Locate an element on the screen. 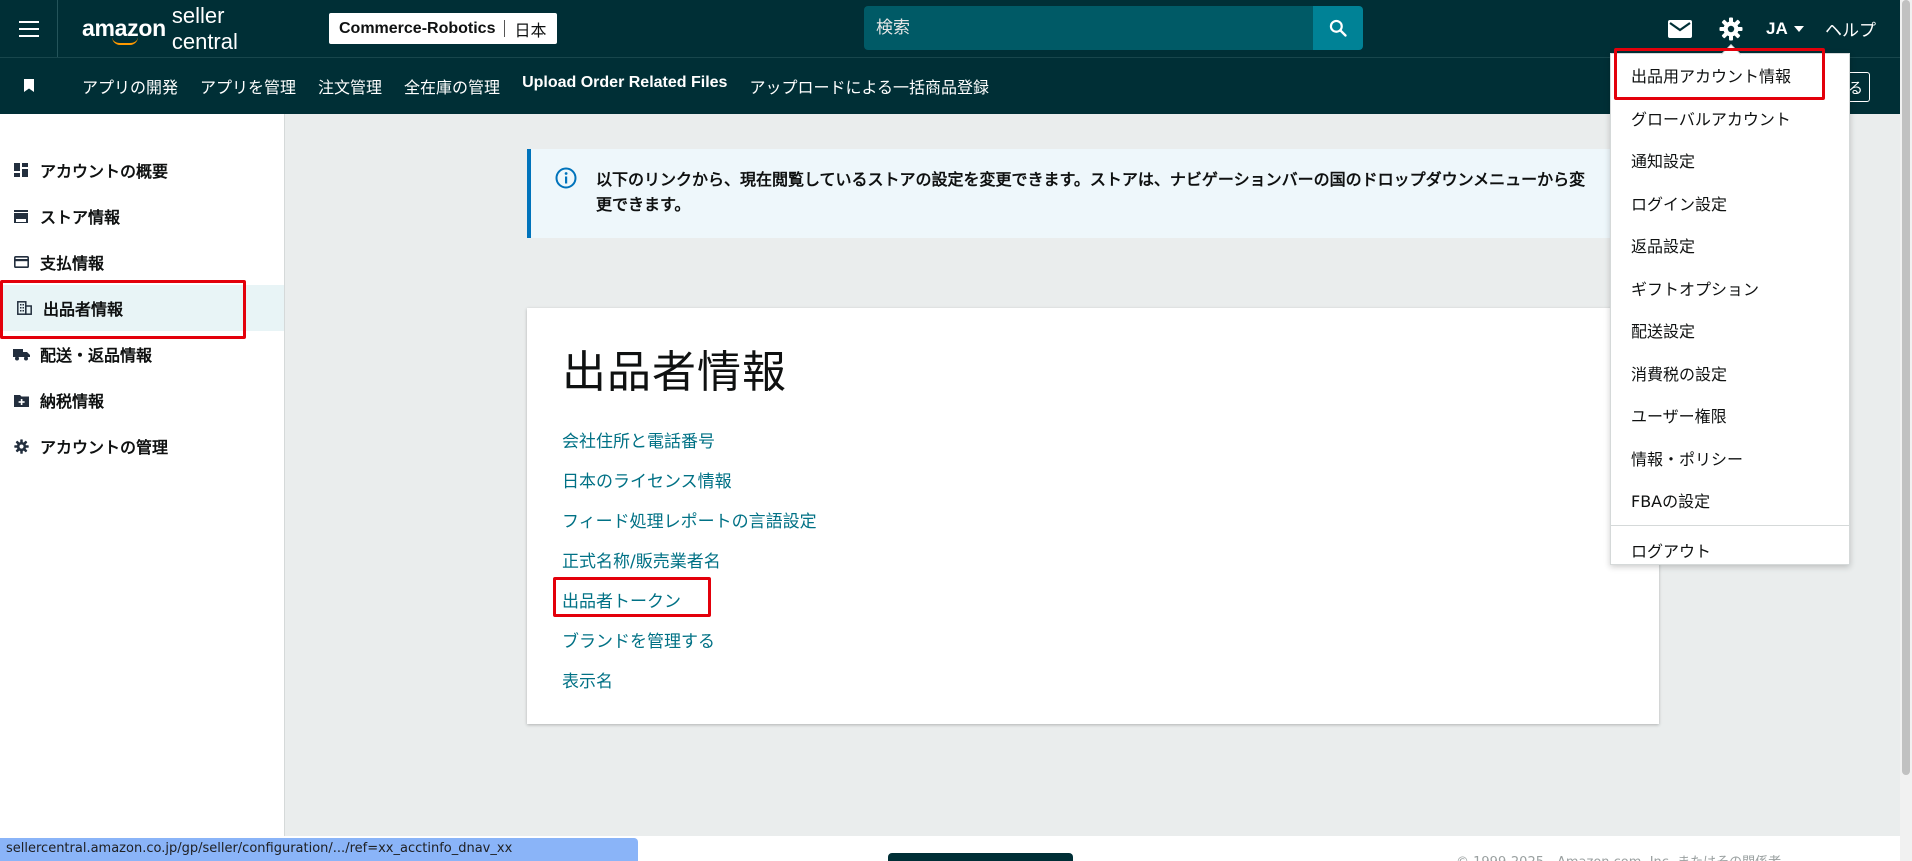  menu-item-gift-options: ギフトオプション is located at coordinates (1730, 288).